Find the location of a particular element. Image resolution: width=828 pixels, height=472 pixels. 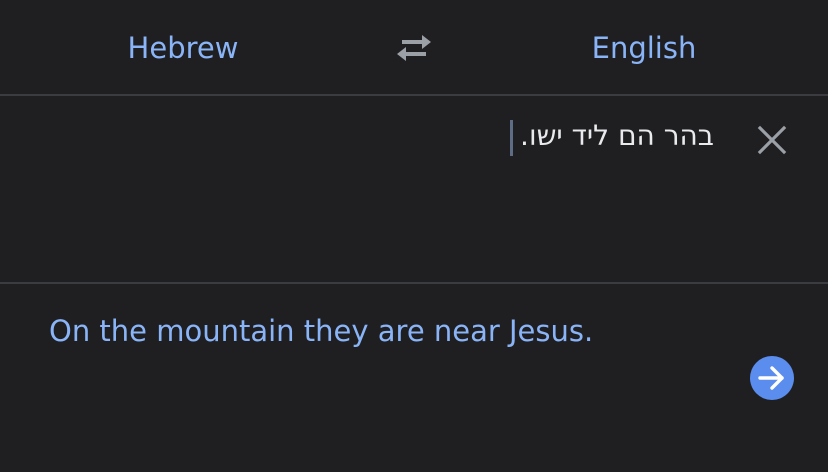

target-language-button: English is located at coordinates (644, 48).